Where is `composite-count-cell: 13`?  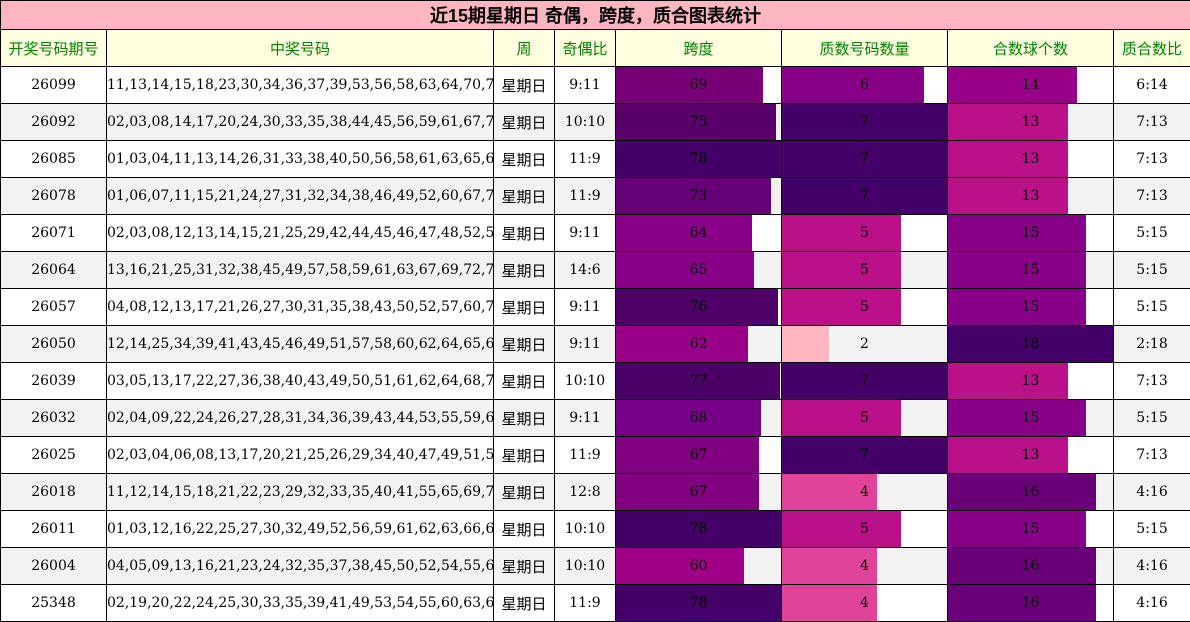
composite-count-cell: 13 is located at coordinates (1030, 455).